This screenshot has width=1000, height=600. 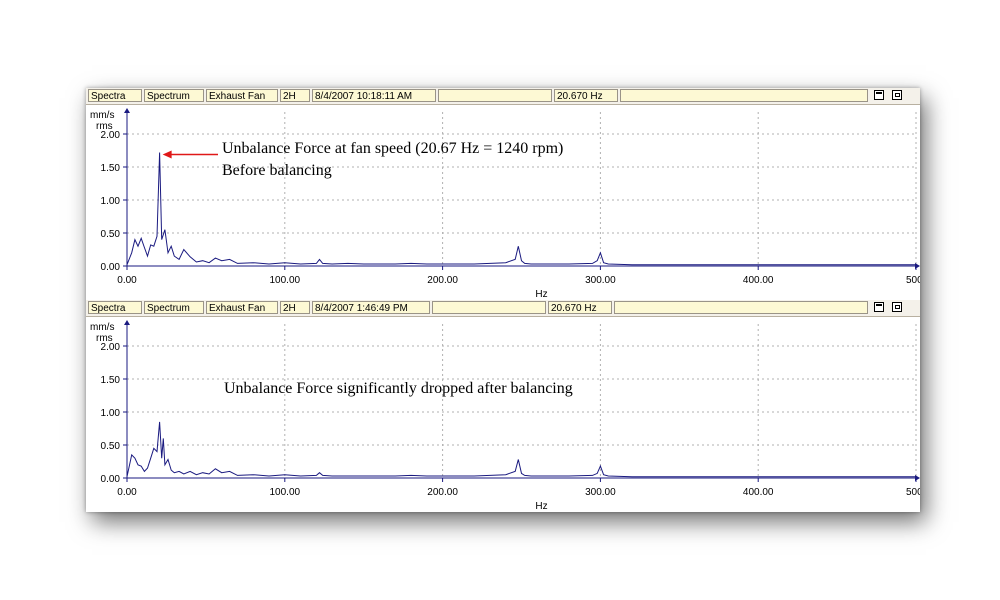 I want to click on annotation-arrow-head, so click(x=167, y=154).